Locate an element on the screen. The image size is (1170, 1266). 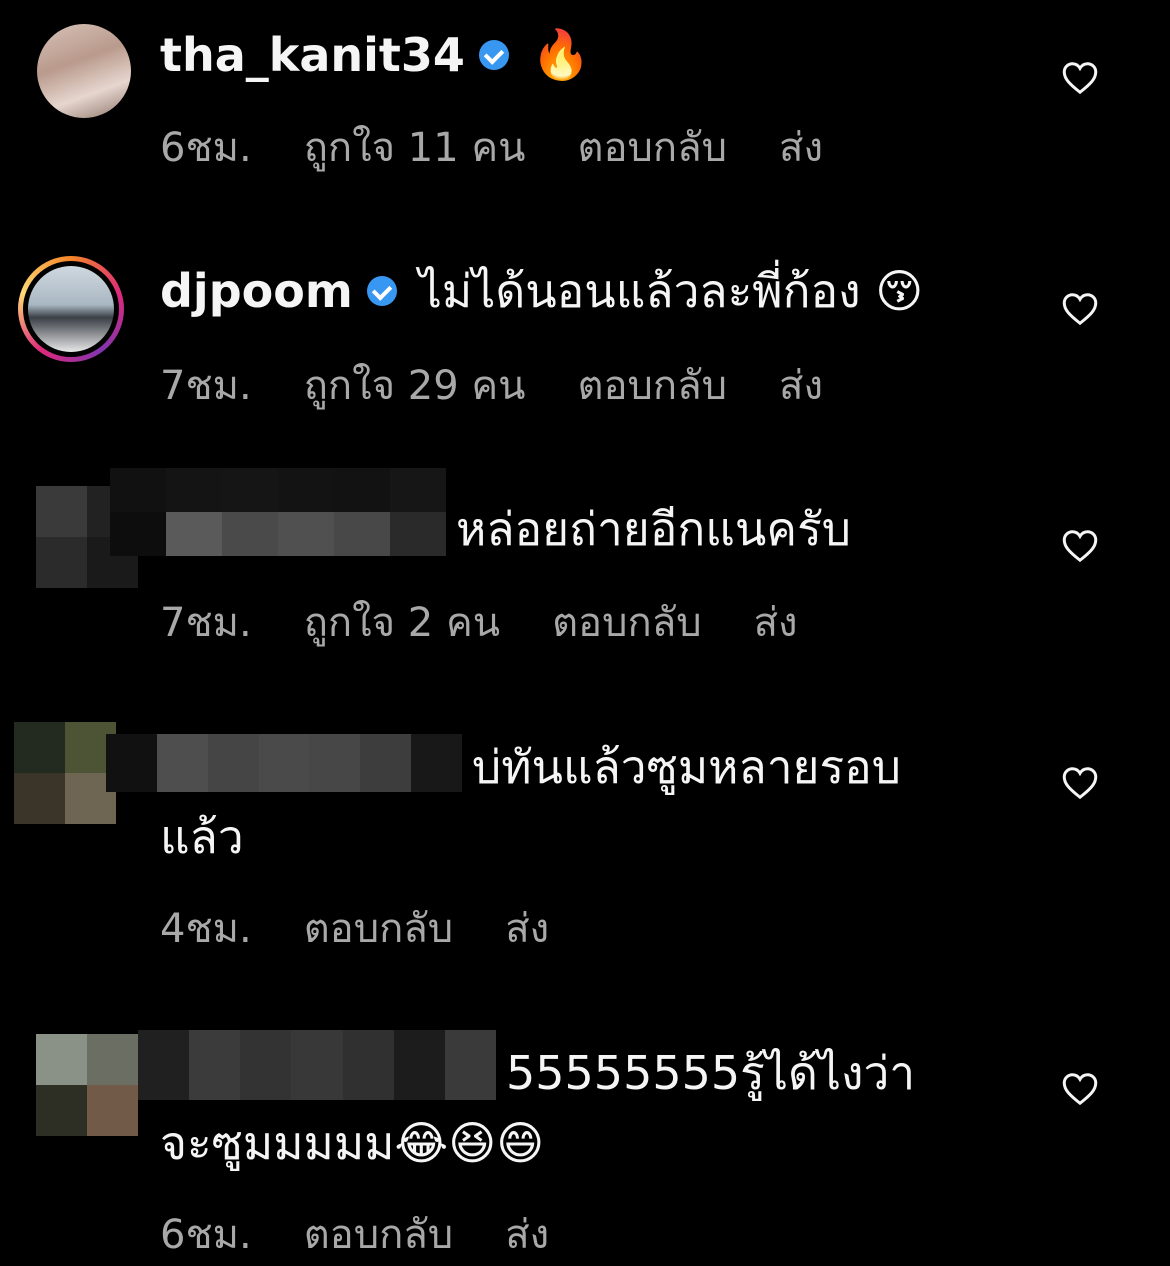
comment-meta: 7ชม. ถูกใจ 29 คน ตอบกลับ ส่ง is located at coordinates (491, 385).